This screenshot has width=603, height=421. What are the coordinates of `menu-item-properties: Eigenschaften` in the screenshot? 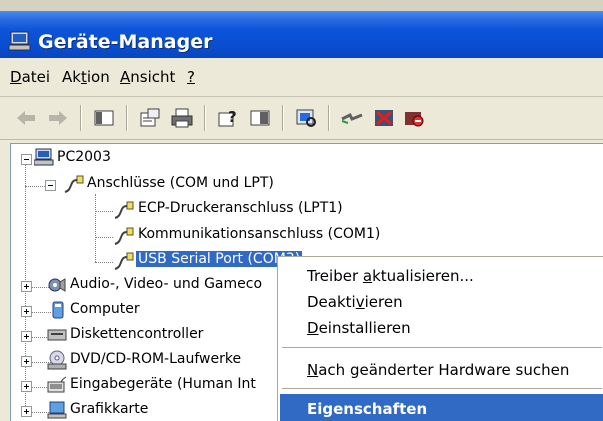 It's located at (367, 409).